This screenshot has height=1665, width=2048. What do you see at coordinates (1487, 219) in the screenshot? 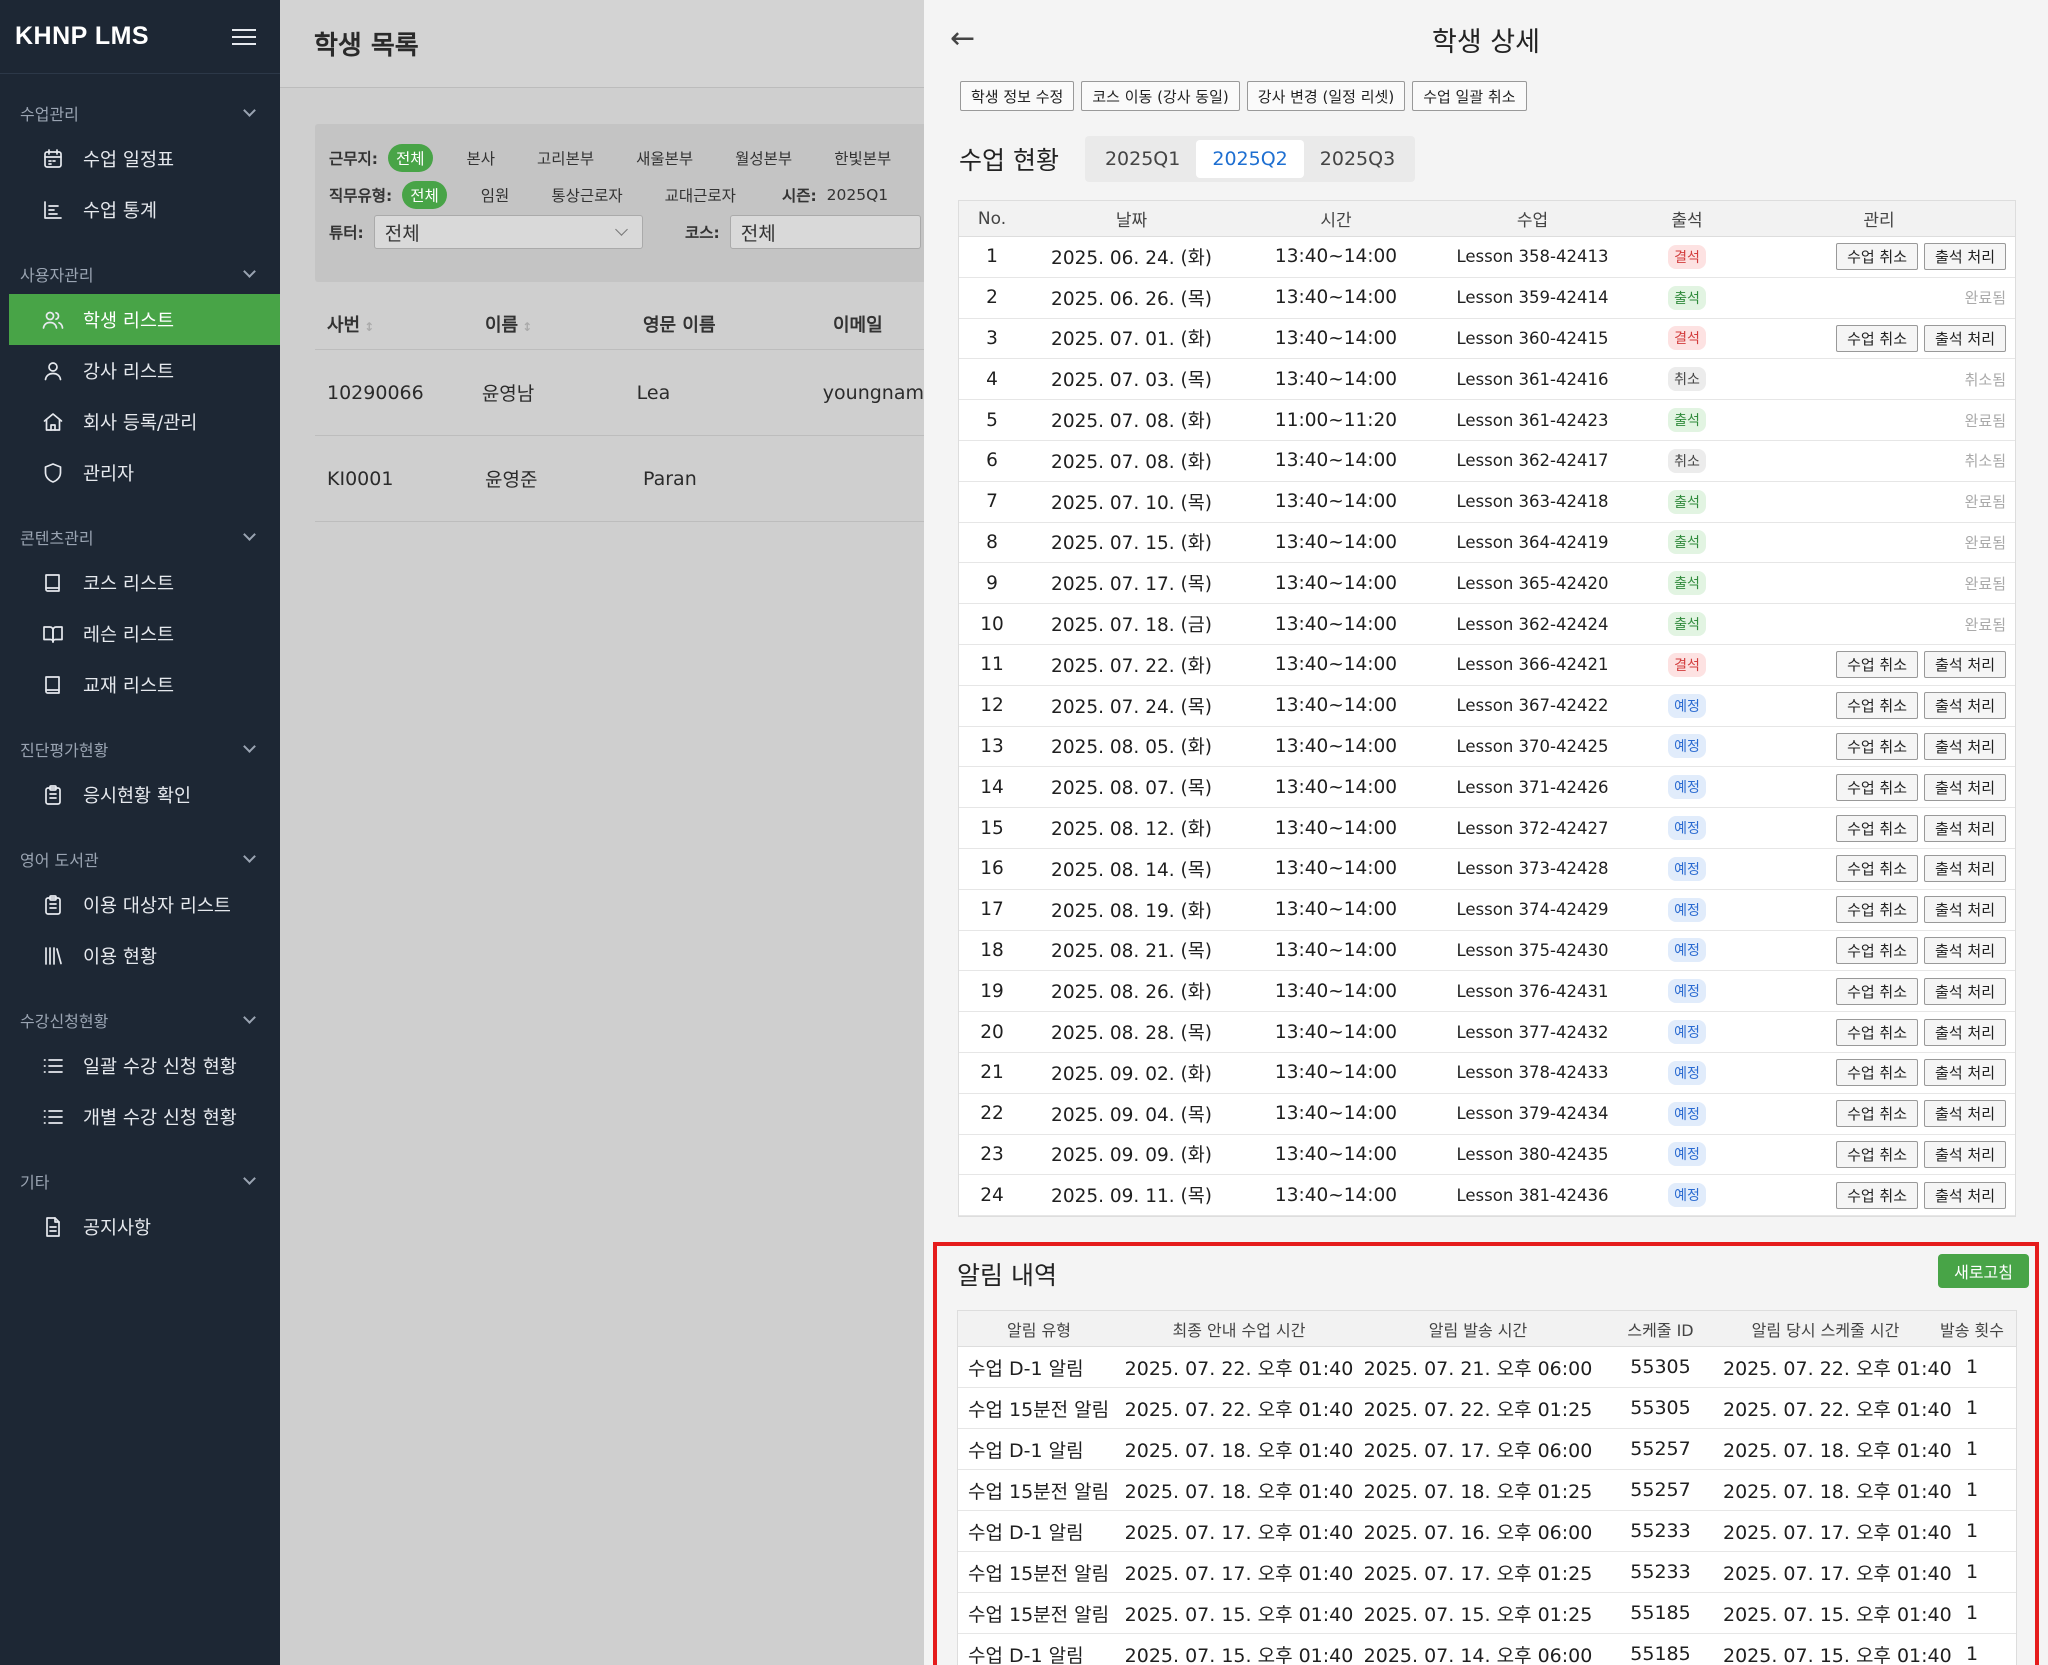
I see `schedule-table-header: No. 날짜 시간 수업 출석 관리` at bounding box center [1487, 219].